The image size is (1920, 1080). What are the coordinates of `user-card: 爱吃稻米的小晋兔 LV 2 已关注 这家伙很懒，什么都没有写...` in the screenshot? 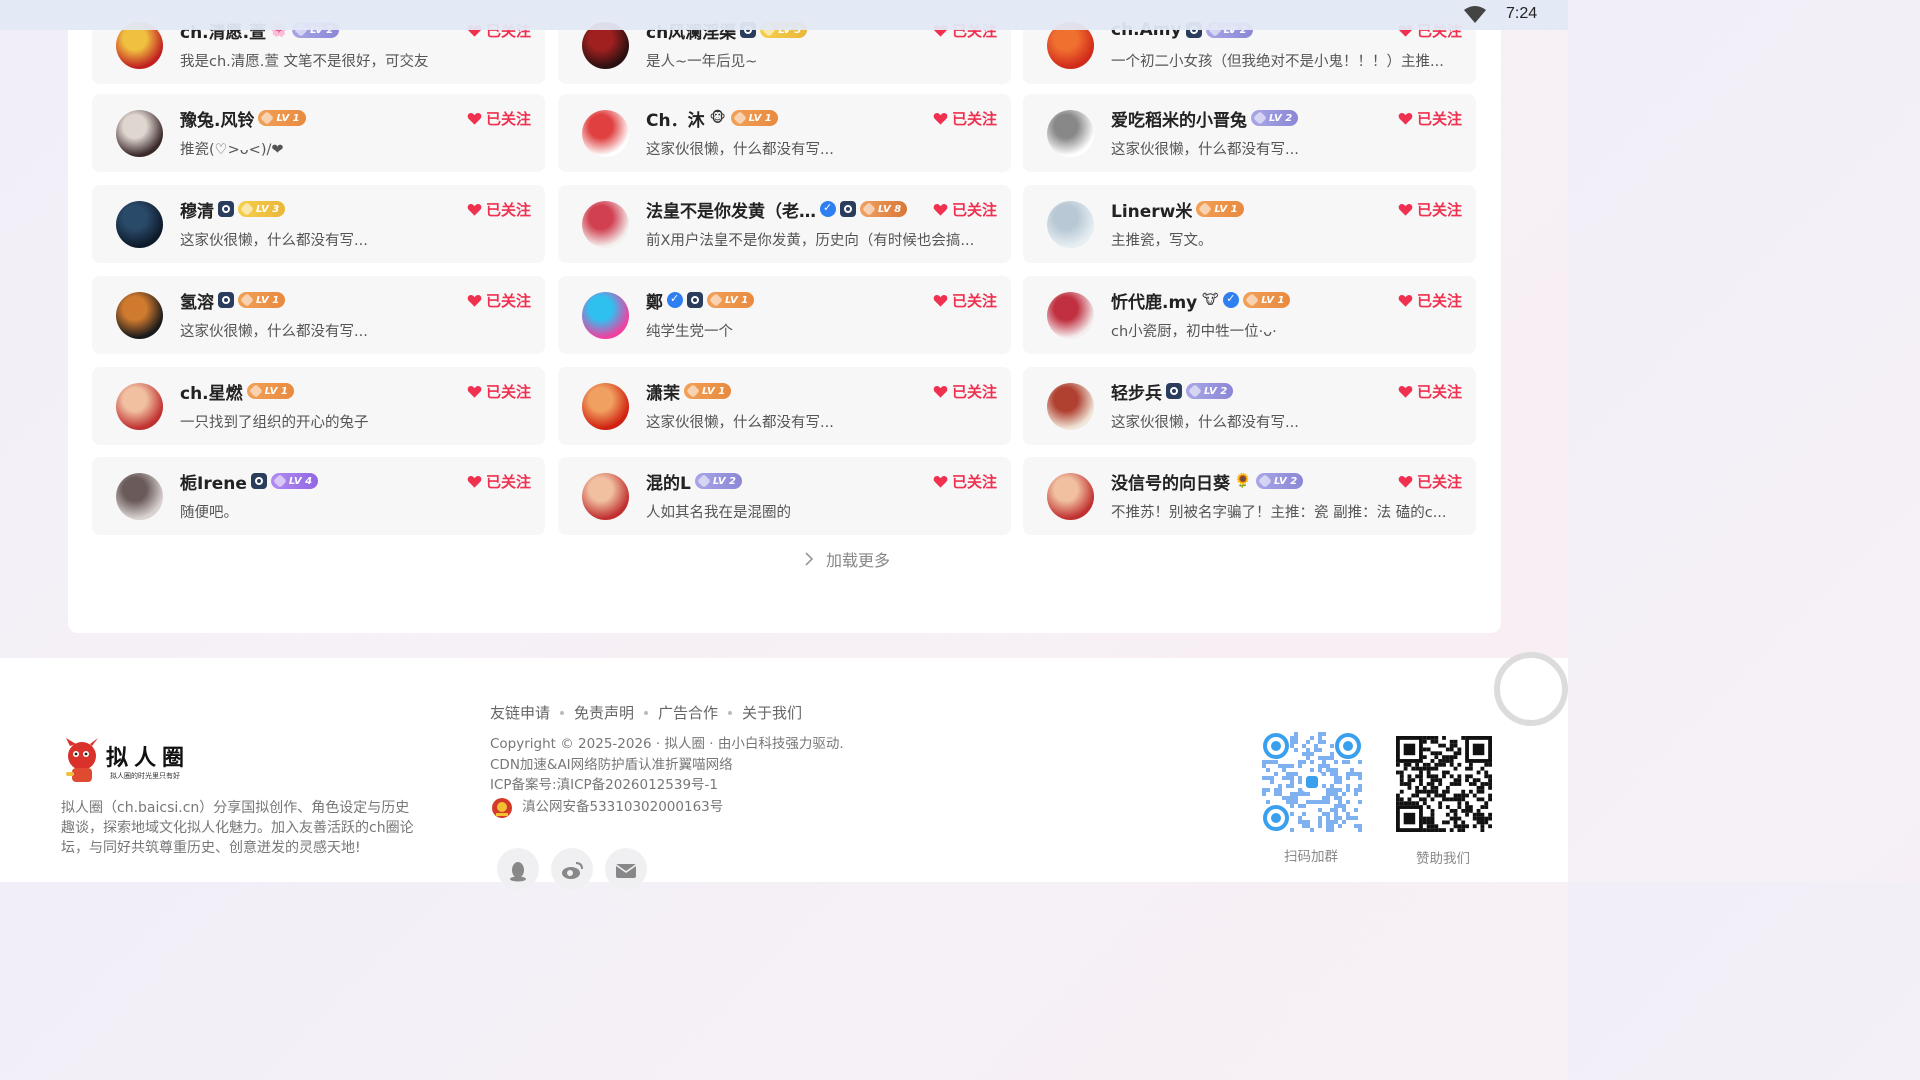 It's located at (1249, 133).